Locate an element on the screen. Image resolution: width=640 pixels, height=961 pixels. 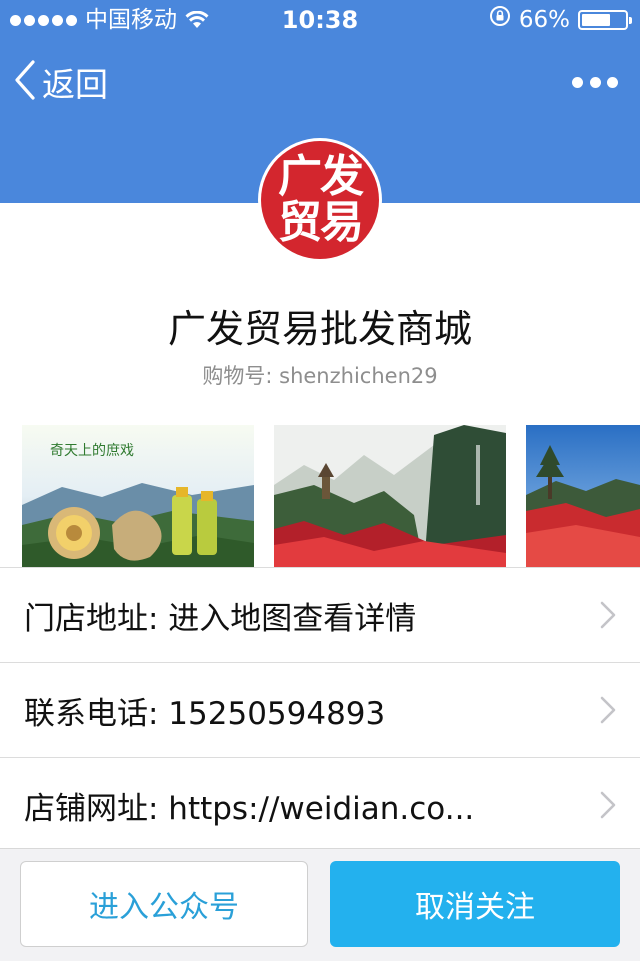
back-label: 返回 is located at coordinates (75, 84).